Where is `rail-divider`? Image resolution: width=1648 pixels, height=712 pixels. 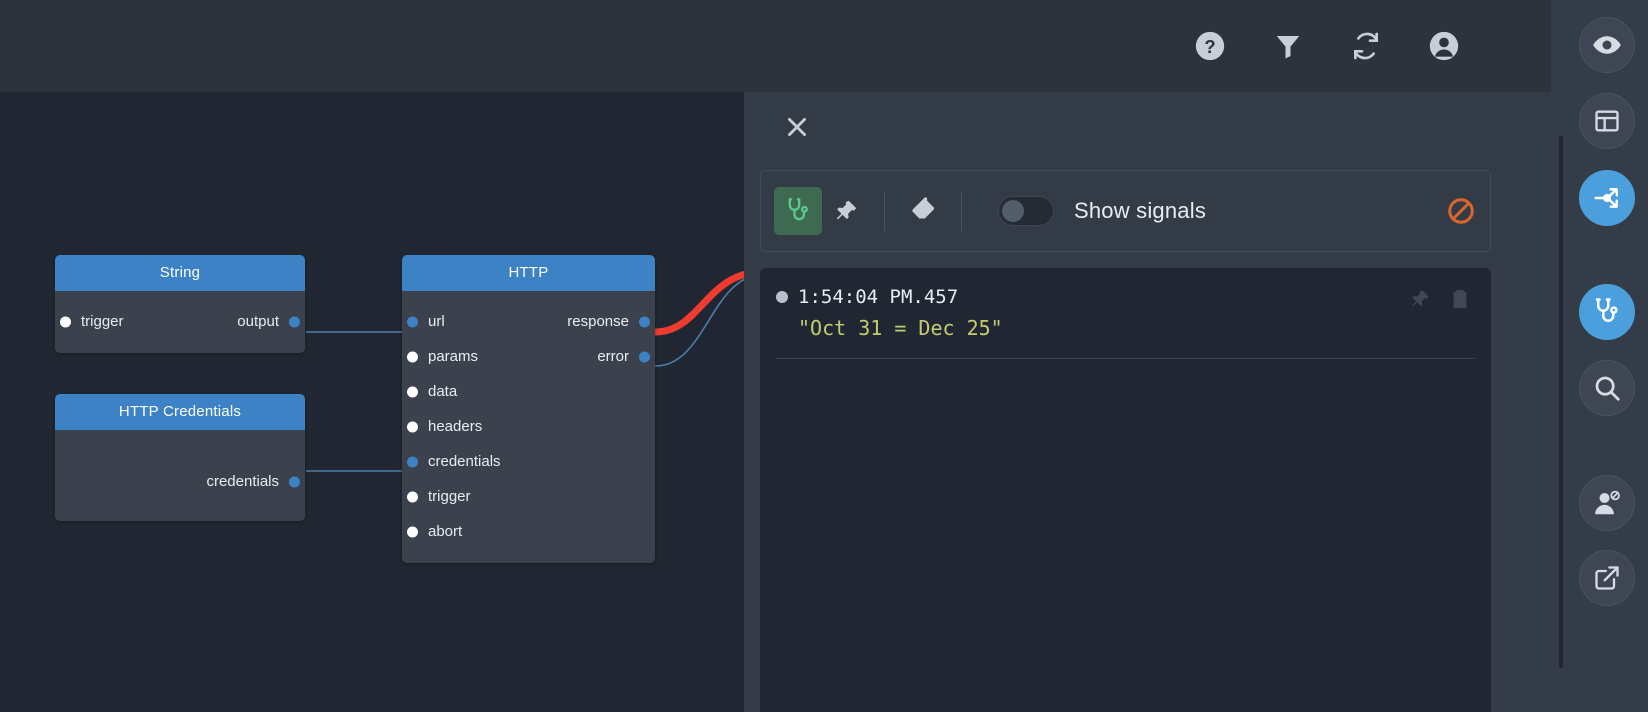
rail-divider is located at coordinates (1561, 402).